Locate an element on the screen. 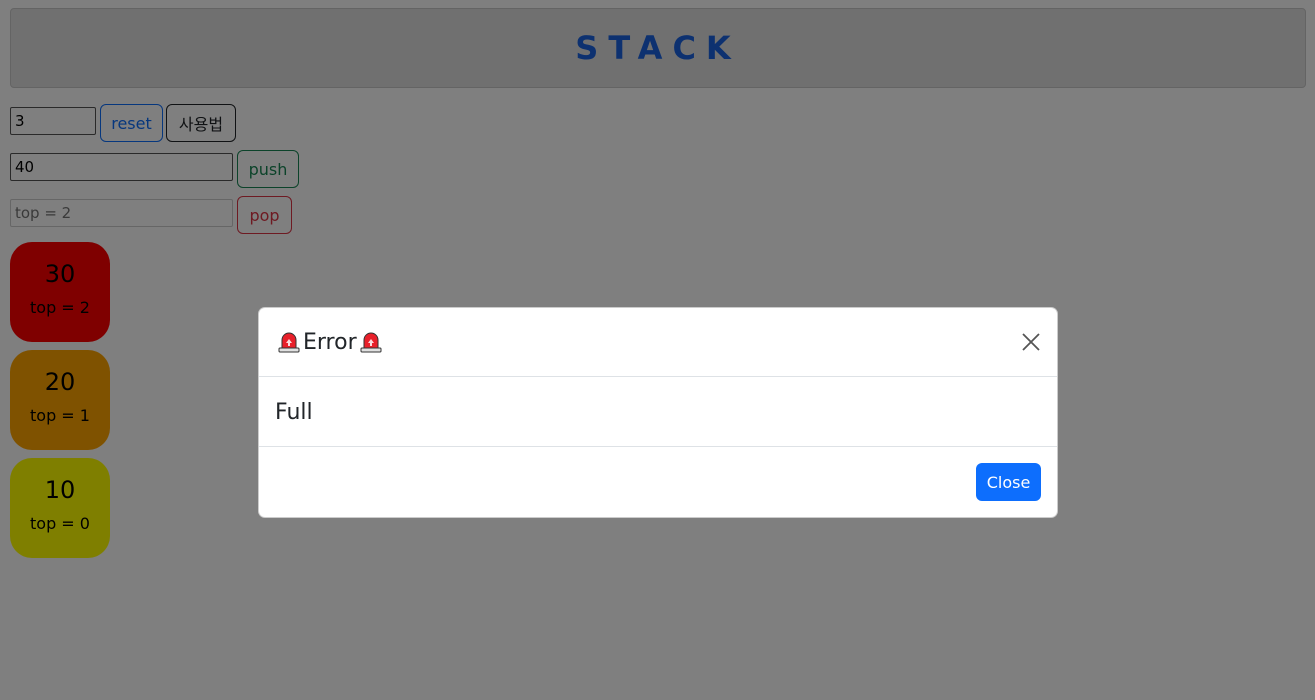  modal-title: Error is located at coordinates (330, 342).